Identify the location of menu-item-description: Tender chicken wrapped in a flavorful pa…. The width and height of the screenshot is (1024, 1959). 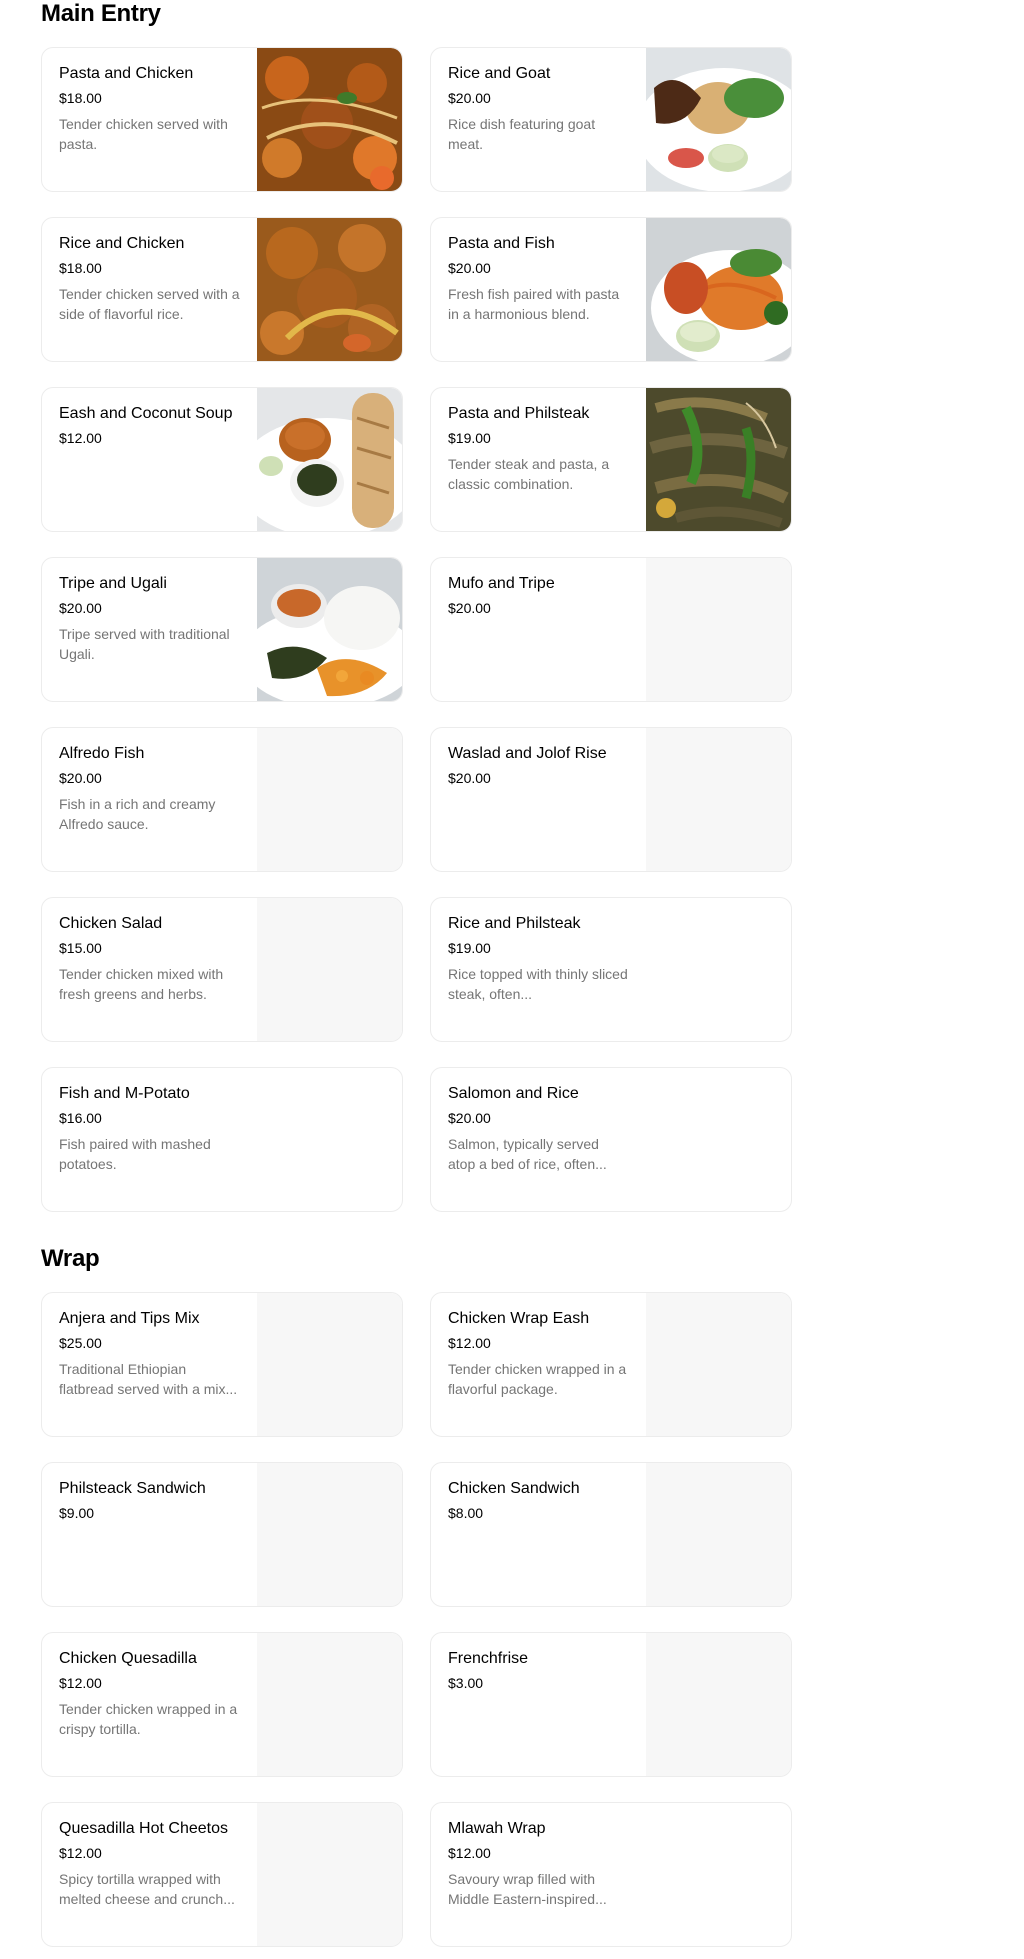
(537, 1379).